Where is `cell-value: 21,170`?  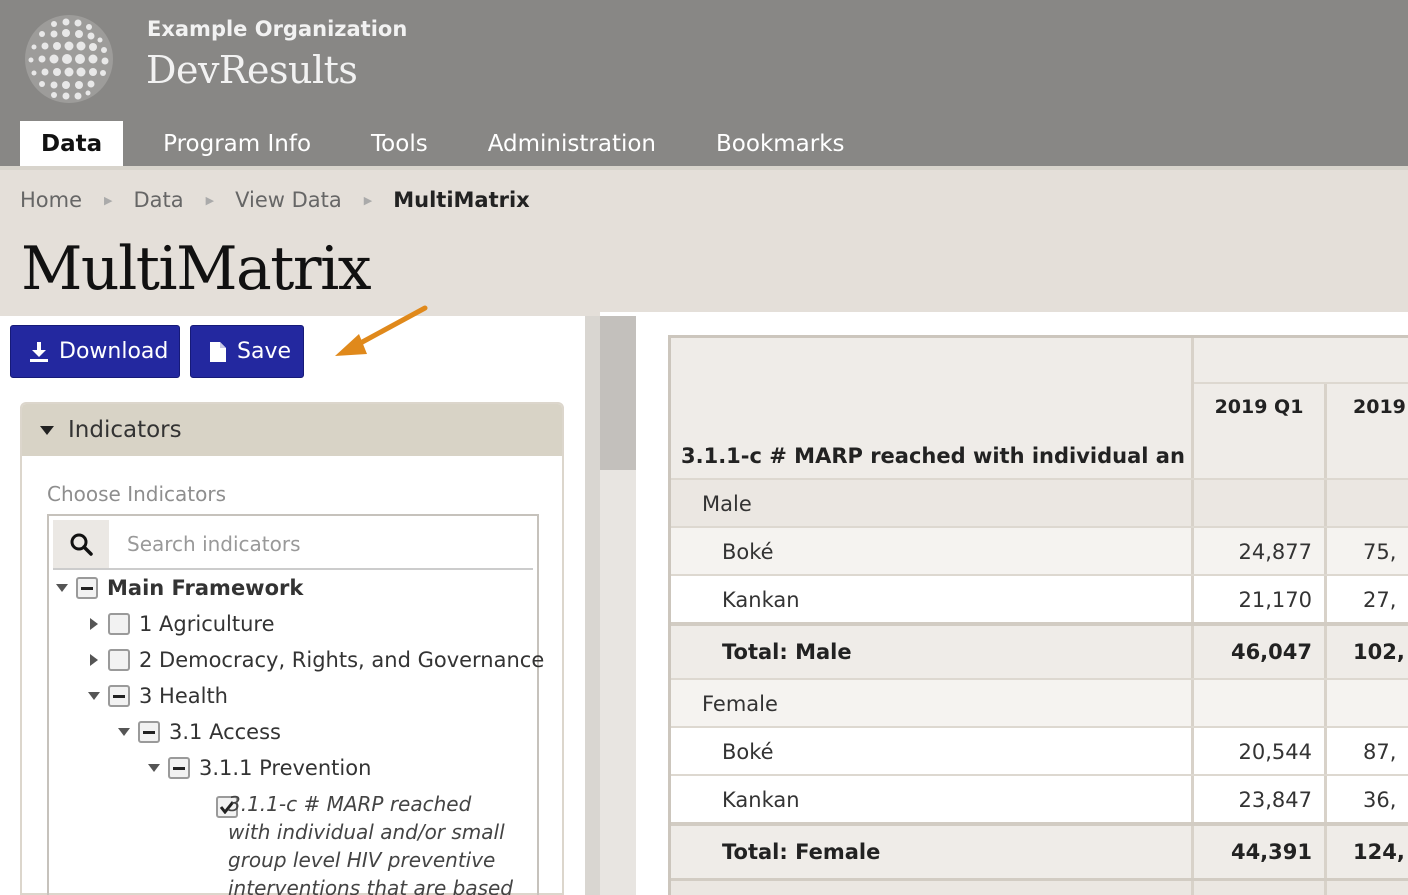
cell-value: 21,170 is located at coordinates (1275, 600).